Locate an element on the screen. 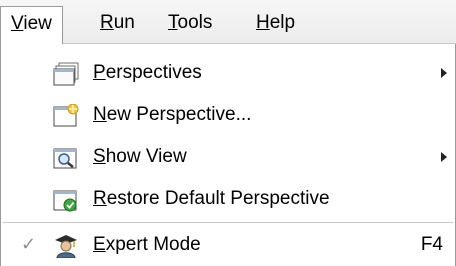 Image resolution: width=456 pixels, height=266 pixels. menu-help-label: elp is located at coordinates (282, 22).